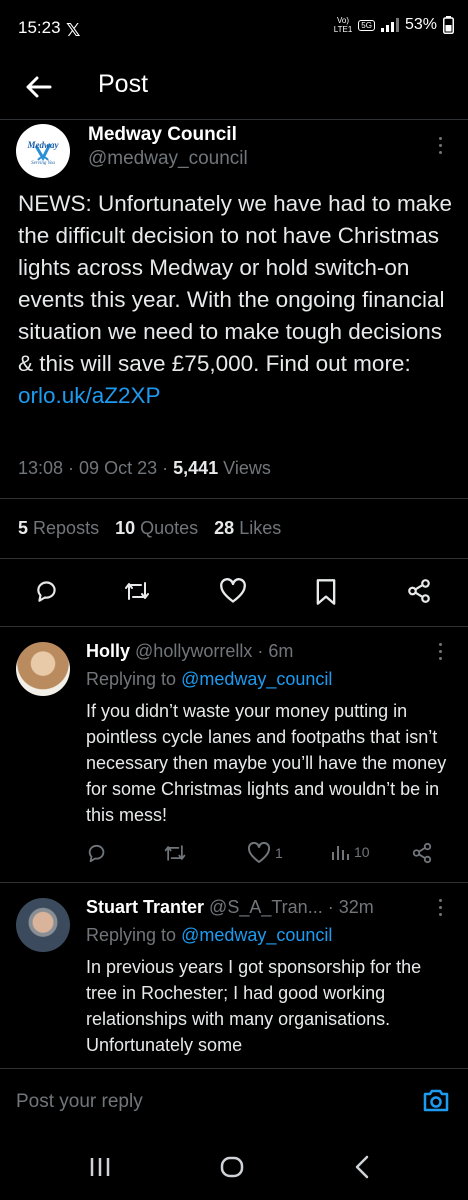 Image resolution: width=468 pixels, height=1200 pixels. I want to click on network-type-badge: 5G, so click(366, 25).